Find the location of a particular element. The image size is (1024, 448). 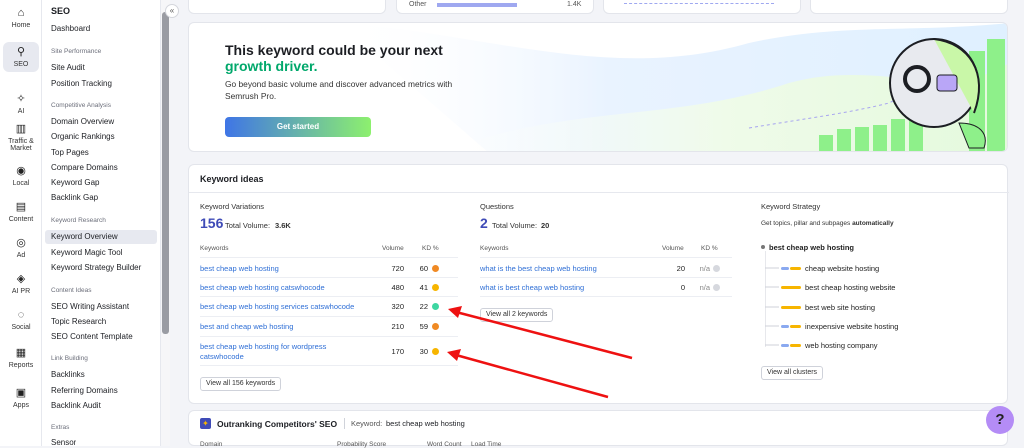

col-kd: KD % is located at coordinates (709, 248).